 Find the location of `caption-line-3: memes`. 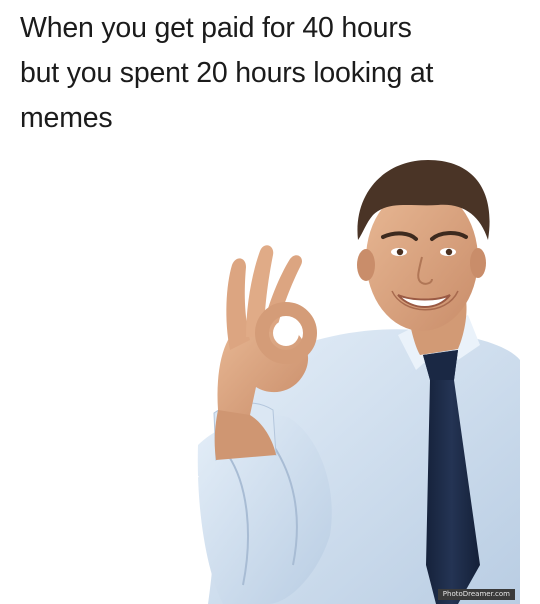

caption-line-3: memes is located at coordinates (66, 118).